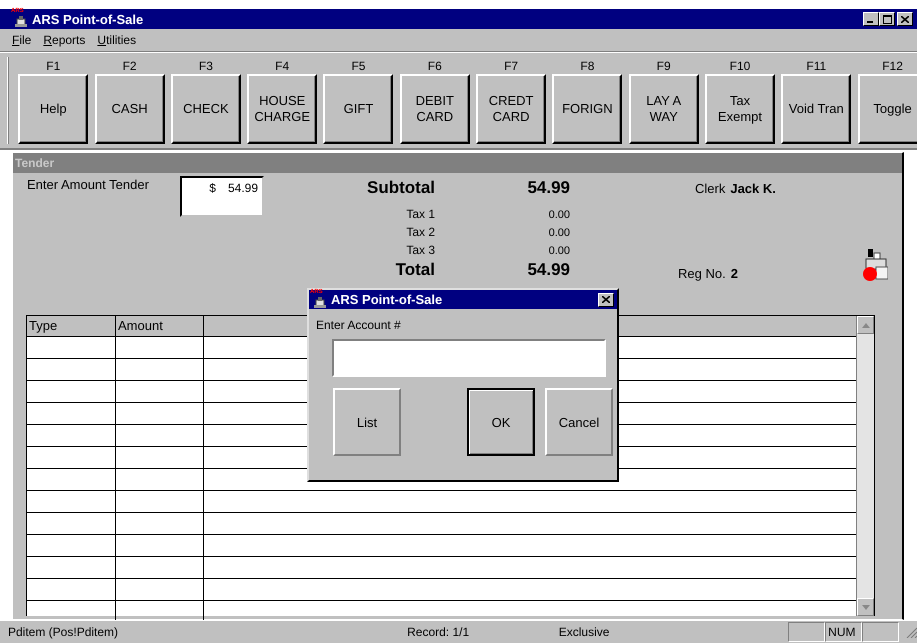 The height and width of the screenshot is (643, 917). What do you see at coordinates (64, 40) in the screenshot?
I see `menu-item: Reports` at bounding box center [64, 40].